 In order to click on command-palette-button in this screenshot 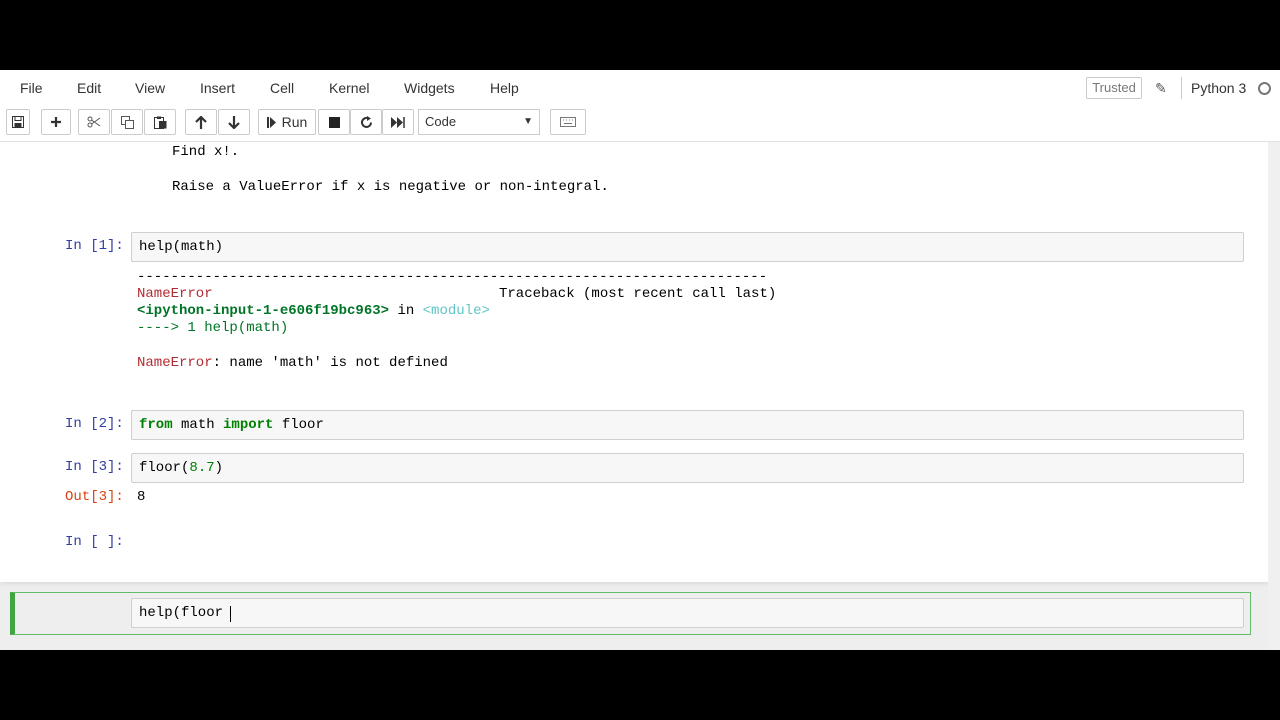, I will do `click(568, 122)`.